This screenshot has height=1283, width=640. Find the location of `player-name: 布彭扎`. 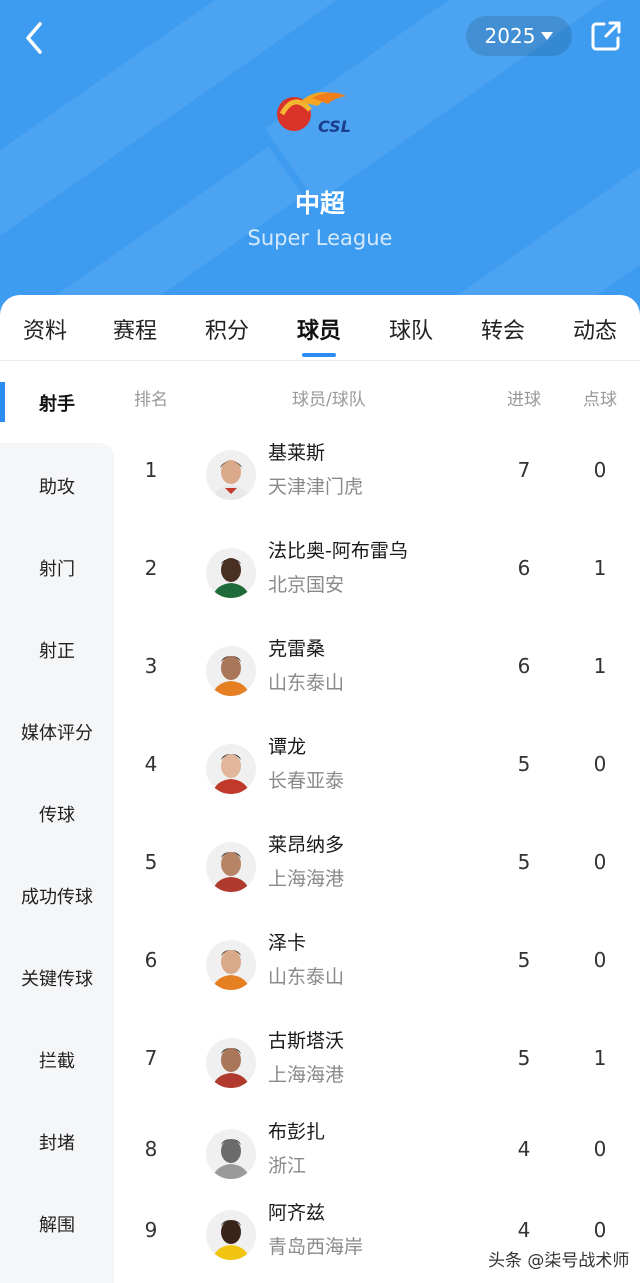

player-name: 布彭扎 is located at coordinates (297, 1132).